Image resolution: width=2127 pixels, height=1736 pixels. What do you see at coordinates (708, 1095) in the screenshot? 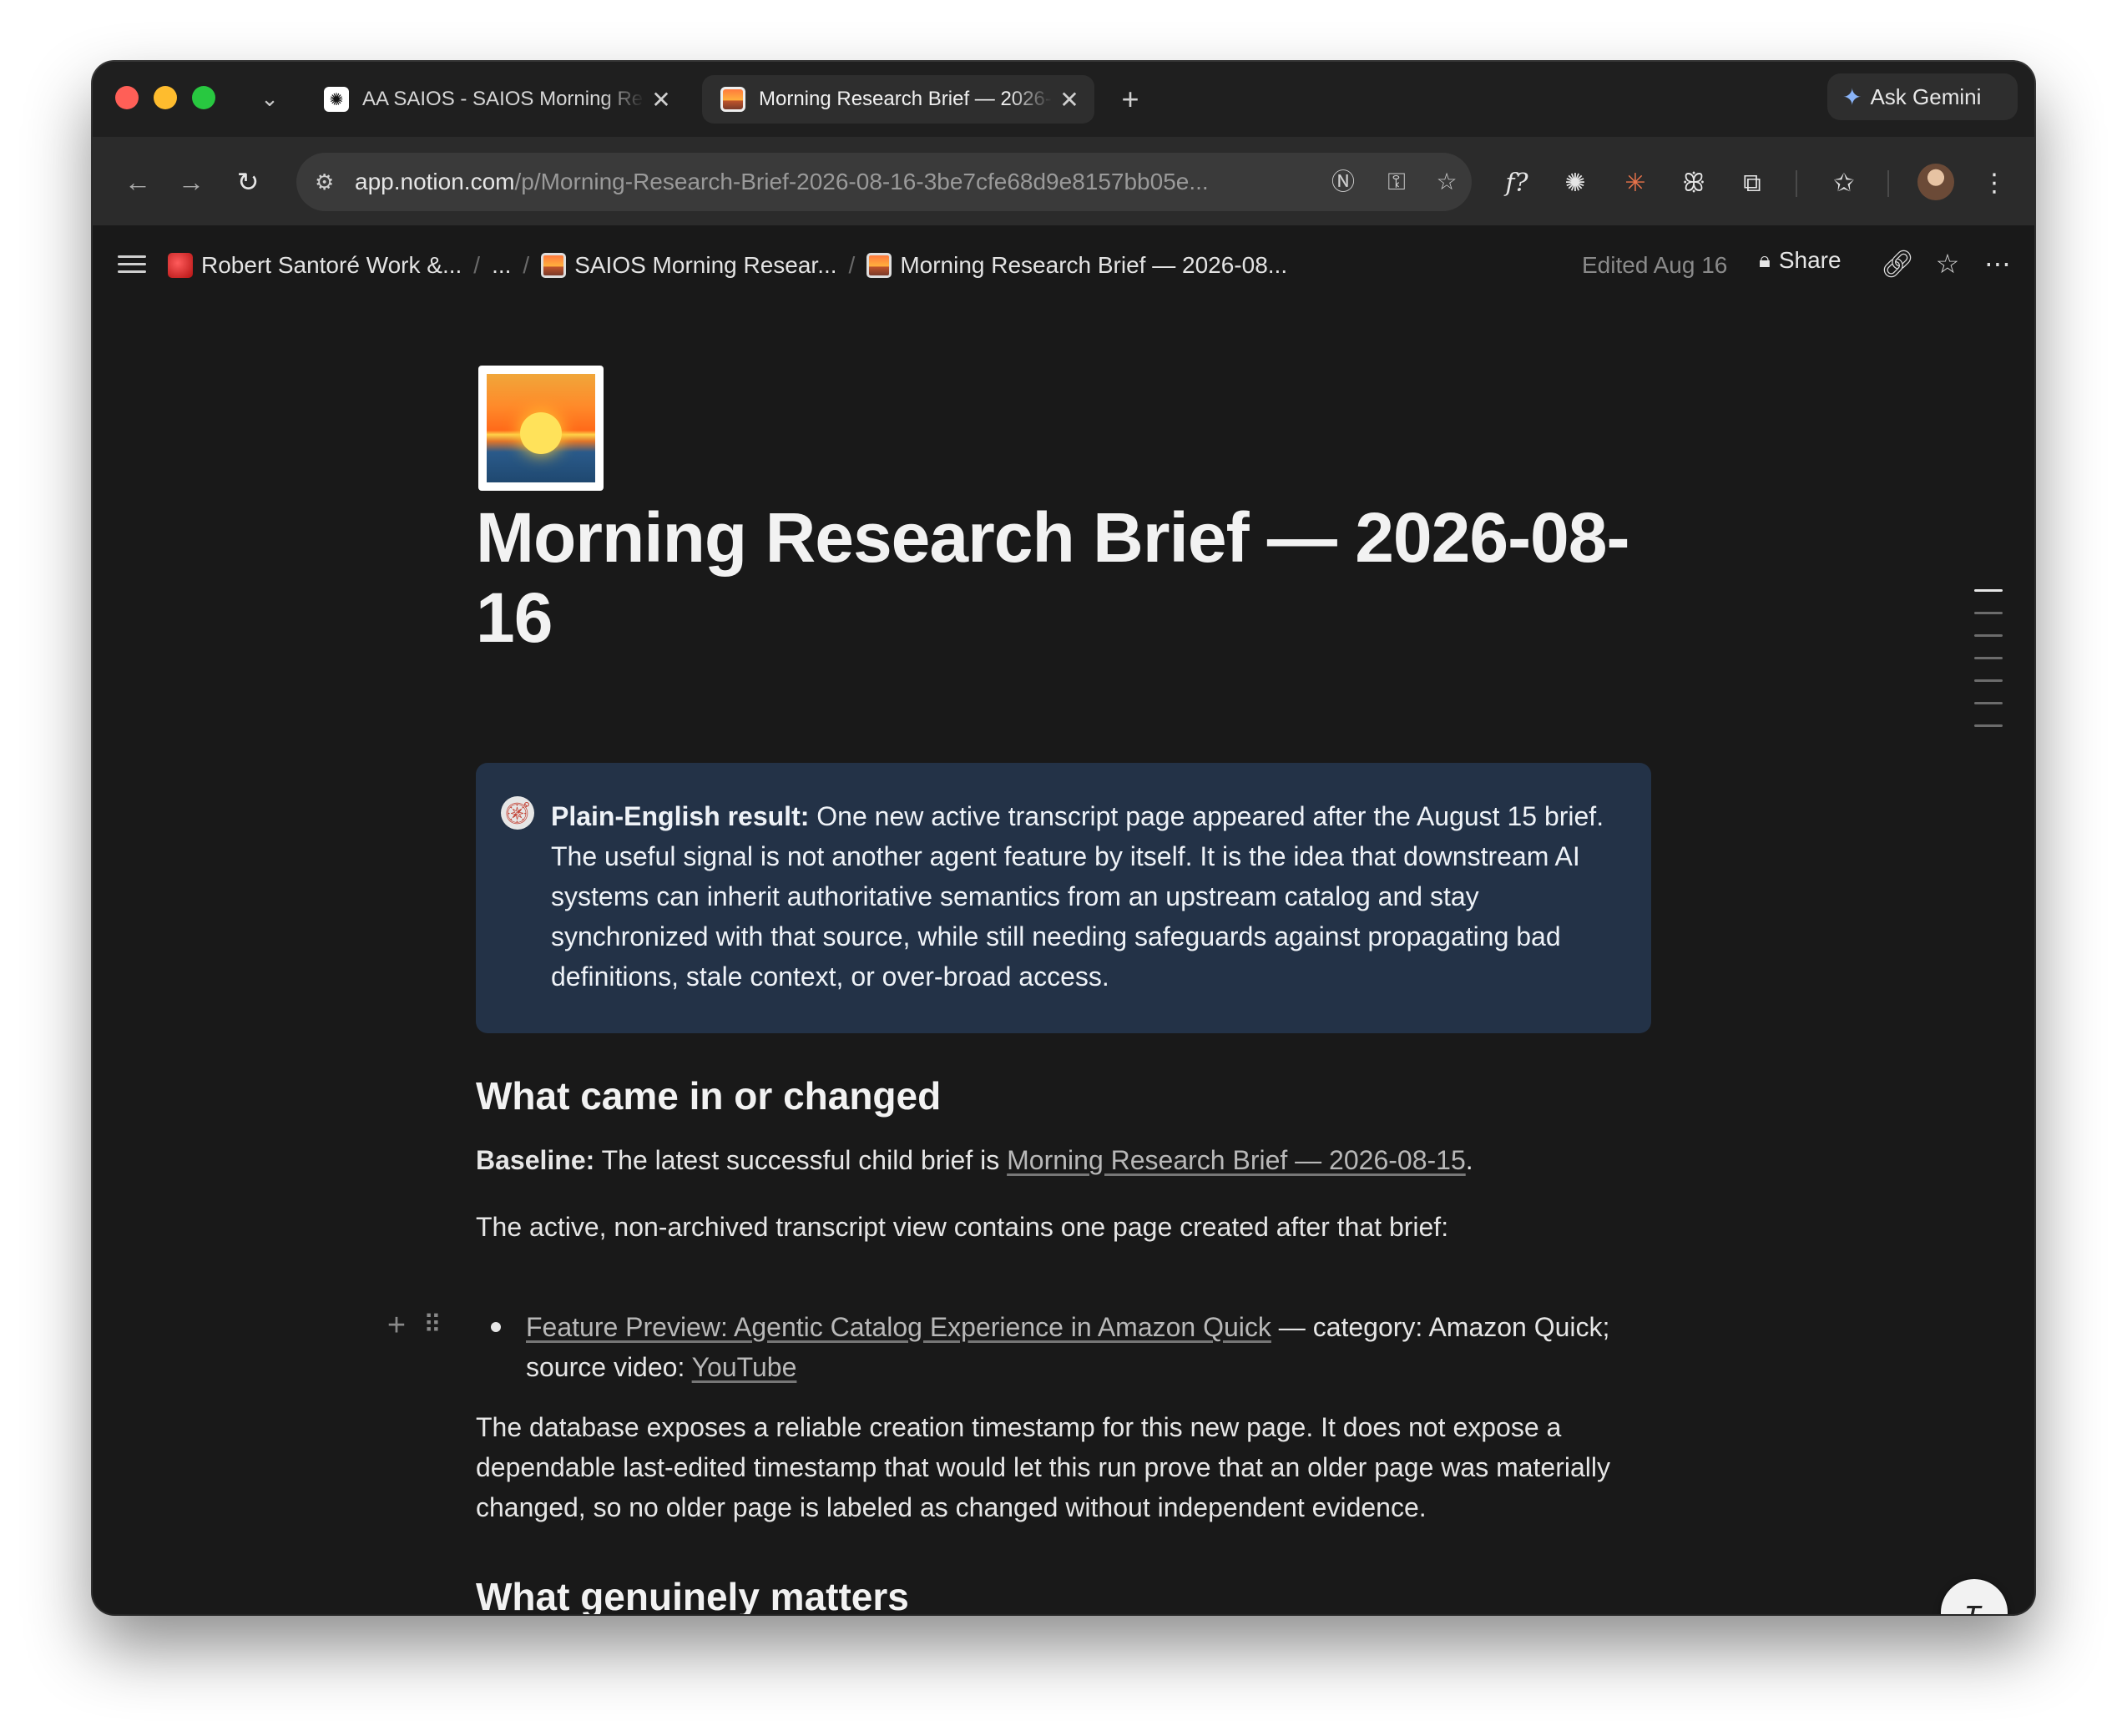
I see `heading-what-came-in: What came in or changed` at bounding box center [708, 1095].